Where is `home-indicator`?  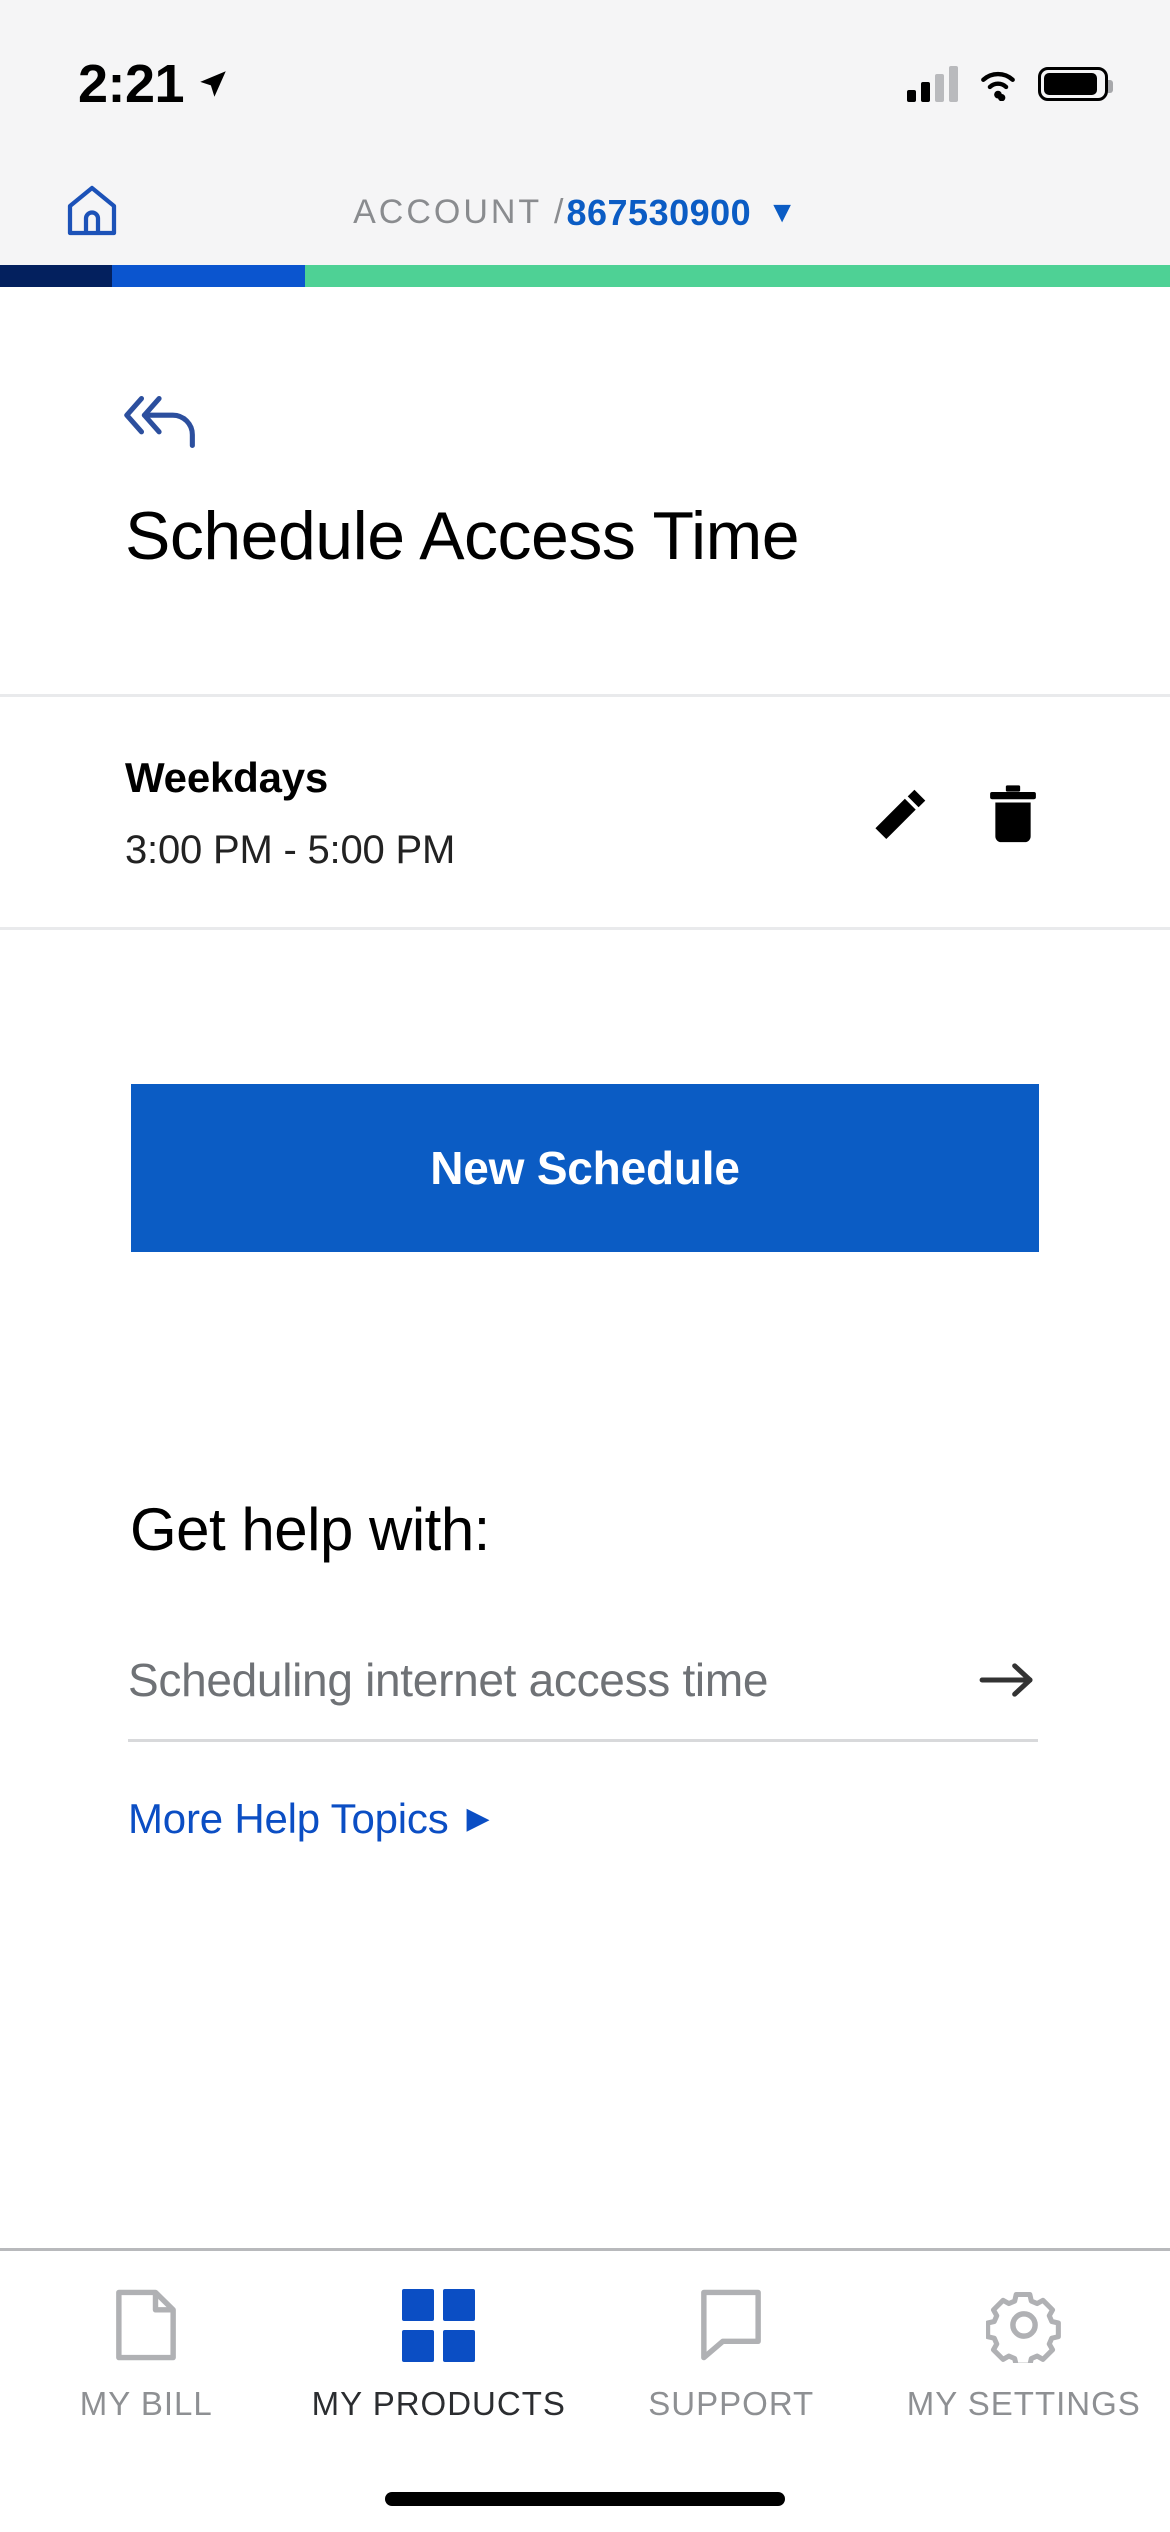 home-indicator is located at coordinates (585, 2499).